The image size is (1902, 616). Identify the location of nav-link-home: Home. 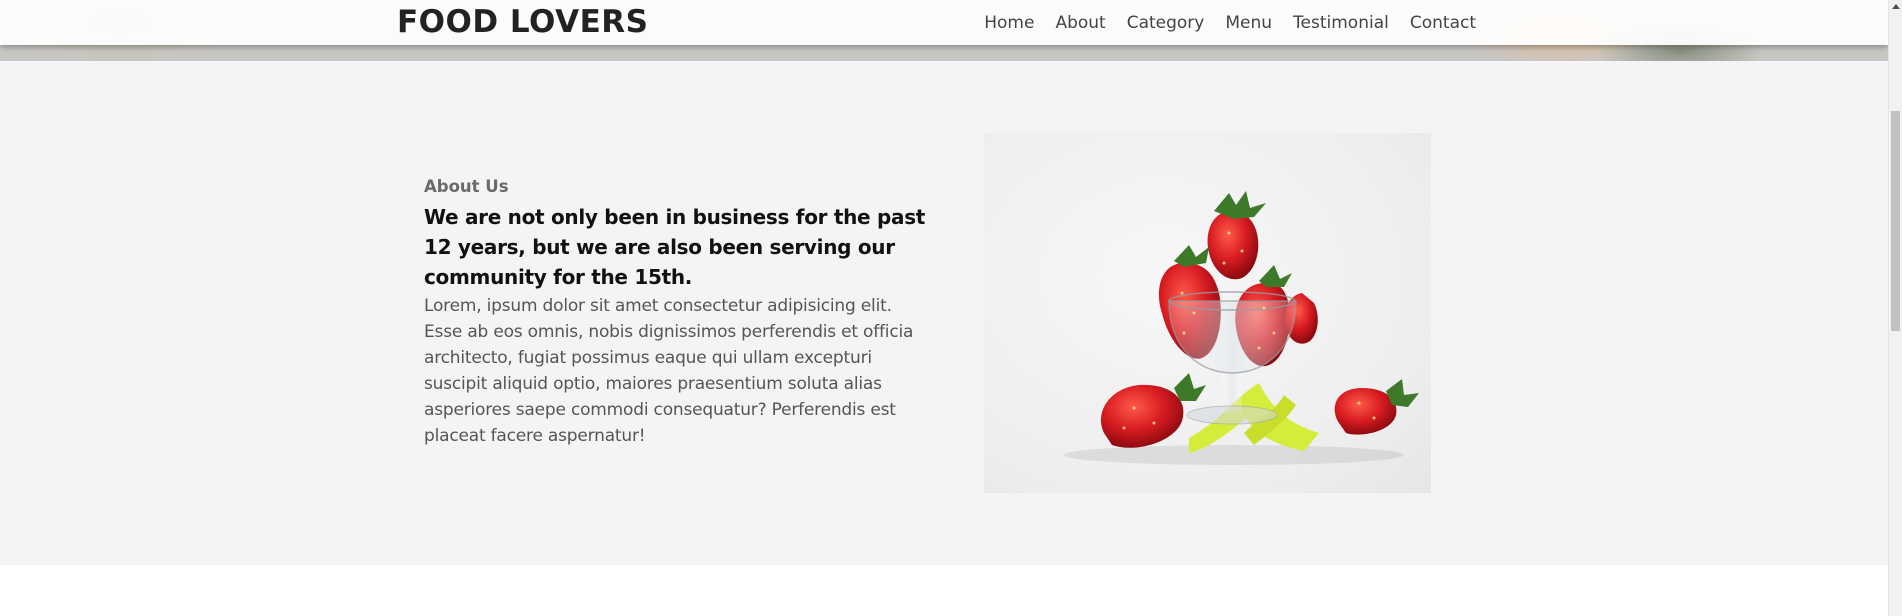
(1009, 23).